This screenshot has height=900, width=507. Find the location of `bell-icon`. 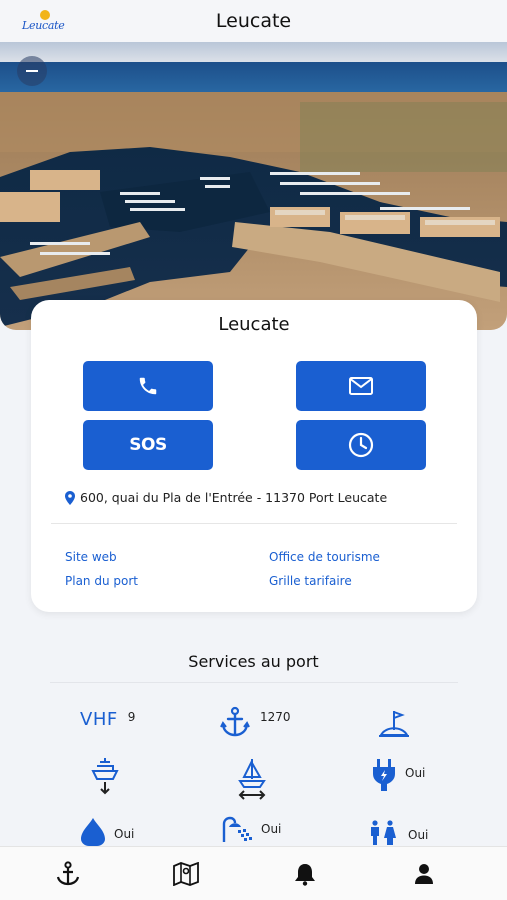

bell-icon is located at coordinates (305, 875).